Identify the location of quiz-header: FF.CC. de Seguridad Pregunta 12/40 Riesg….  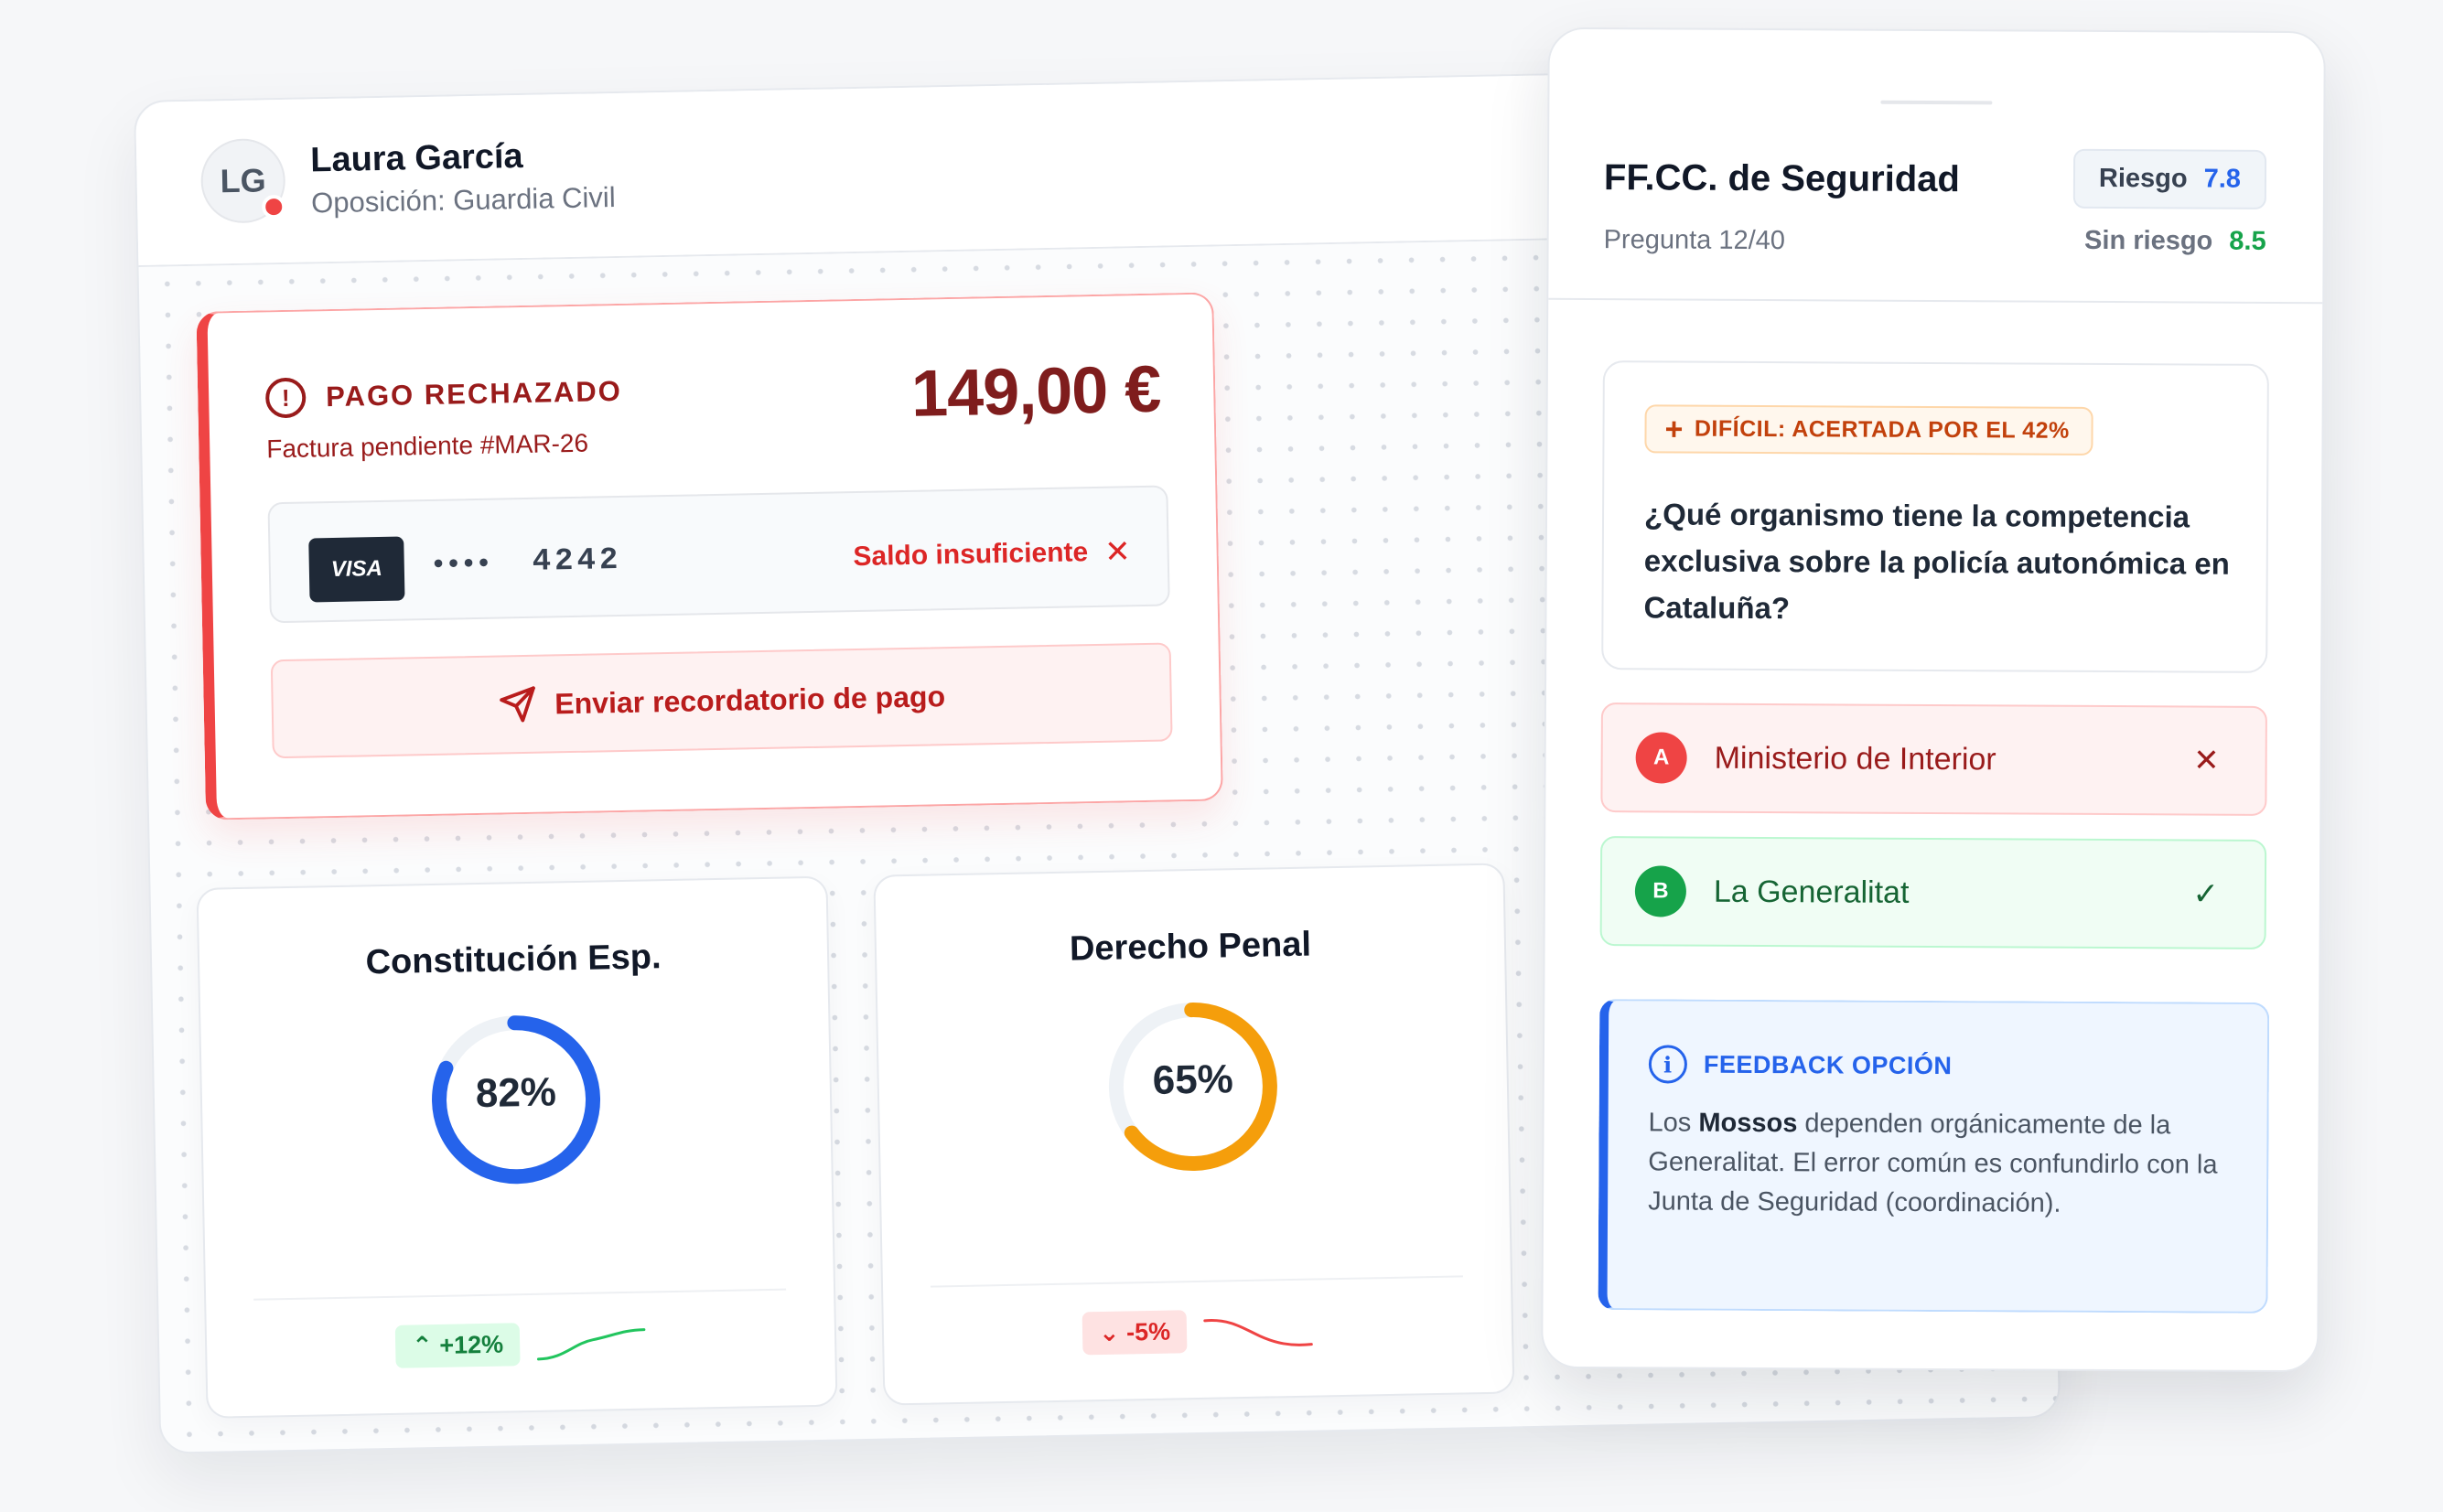
(1936, 166).